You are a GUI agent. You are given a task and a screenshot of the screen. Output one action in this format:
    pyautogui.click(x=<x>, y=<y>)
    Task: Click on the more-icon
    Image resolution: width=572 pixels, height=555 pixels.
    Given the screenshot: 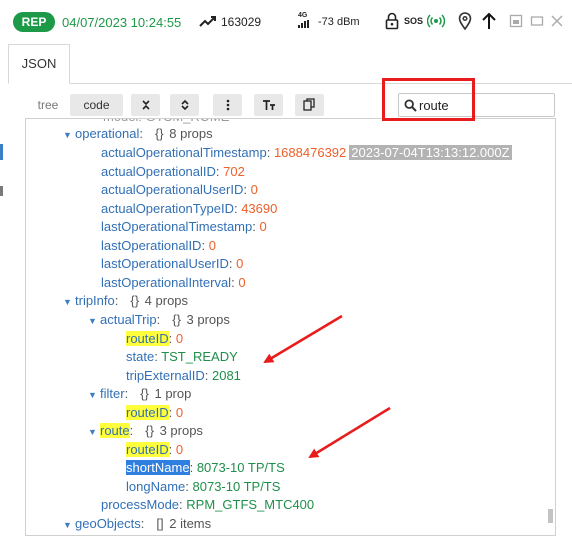 What is the action you would take?
    pyautogui.click(x=227, y=105)
    